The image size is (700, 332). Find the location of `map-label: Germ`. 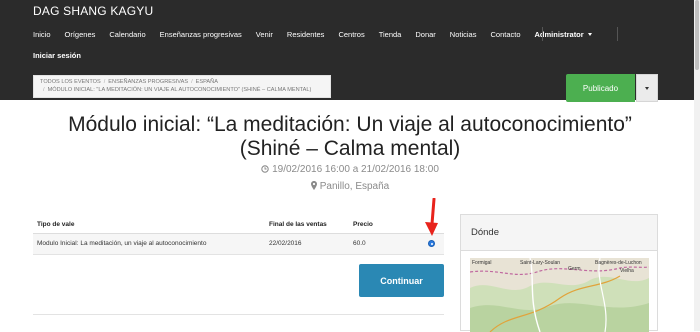

map-label: Germ is located at coordinates (574, 269).